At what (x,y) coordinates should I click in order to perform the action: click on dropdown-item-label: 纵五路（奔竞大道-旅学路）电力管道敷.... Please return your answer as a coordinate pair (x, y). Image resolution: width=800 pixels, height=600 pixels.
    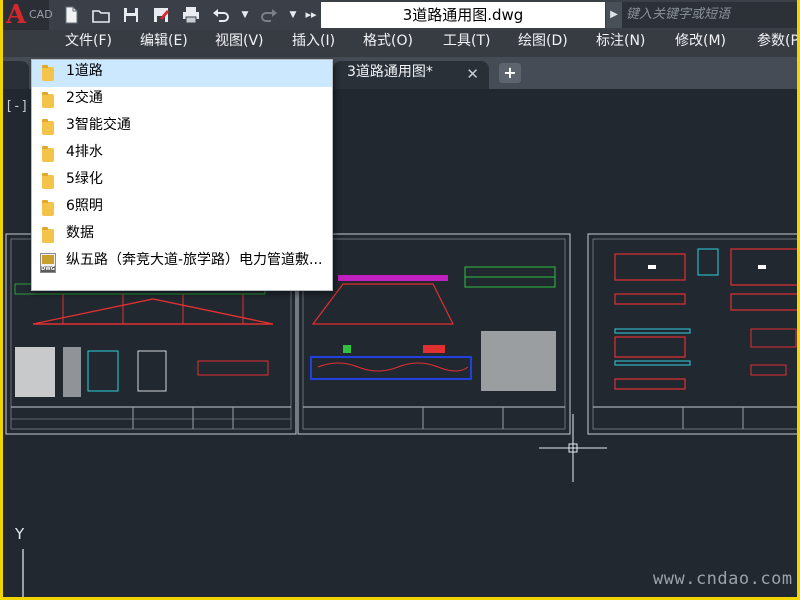
    Looking at the image, I should click on (194, 260).